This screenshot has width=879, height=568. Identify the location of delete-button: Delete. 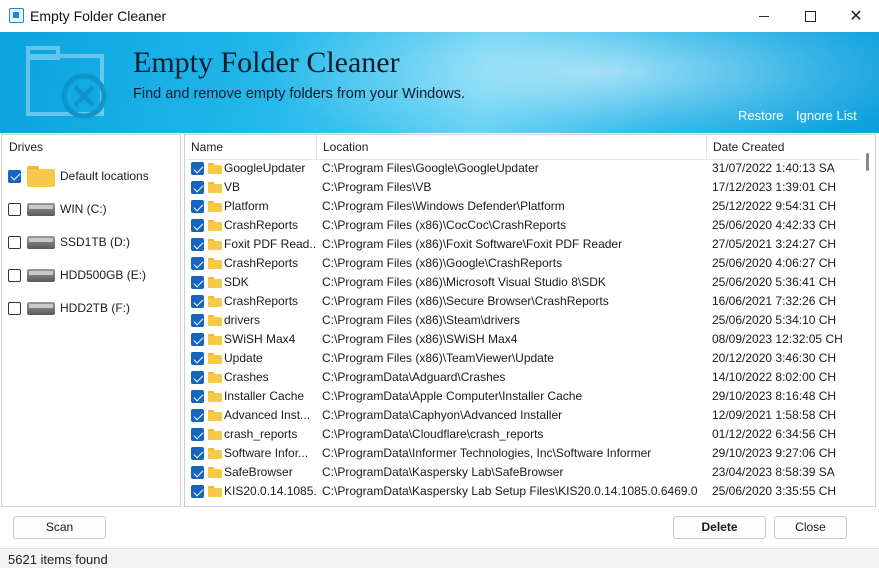
(719, 527).